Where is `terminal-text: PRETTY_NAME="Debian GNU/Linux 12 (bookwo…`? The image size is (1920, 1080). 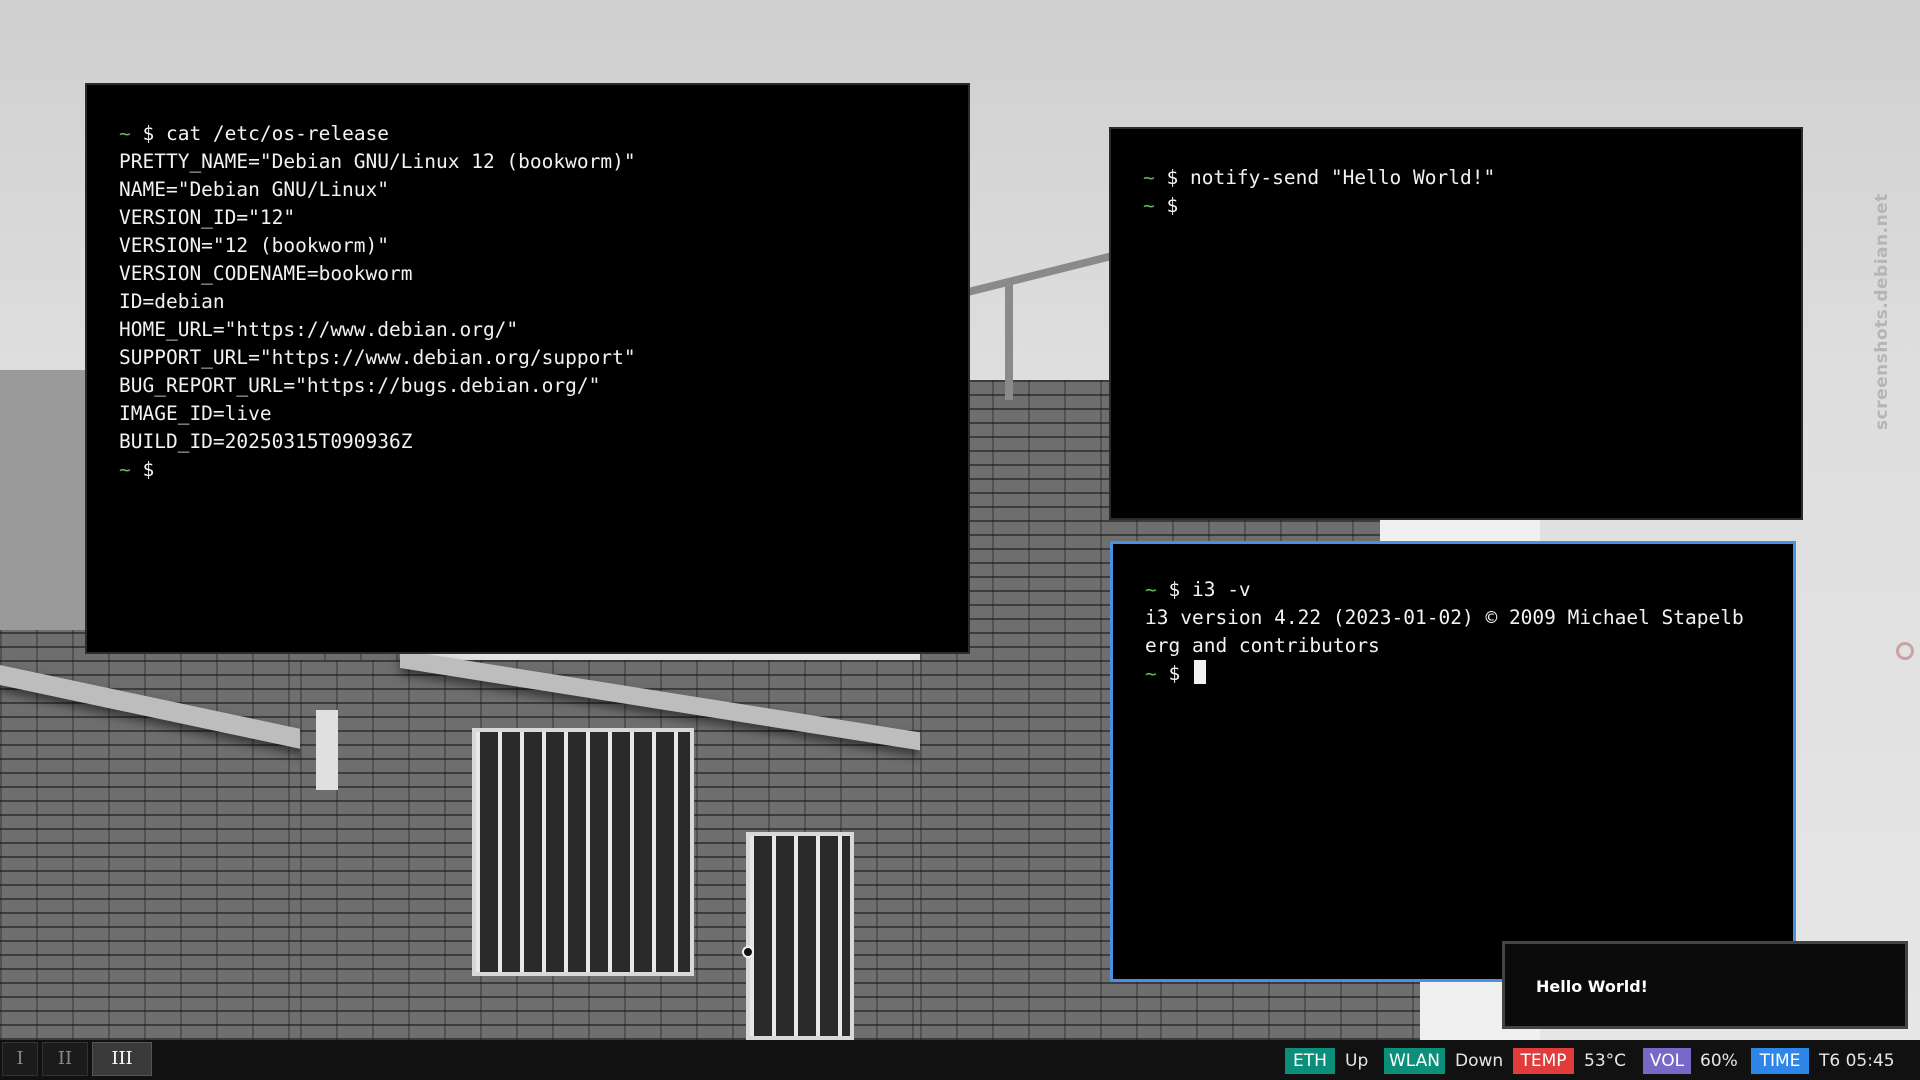
terminal-text: PRETTY_NAME="Debian GNU/Linux 12 (bookwo… is located at coordinates (377, 161).